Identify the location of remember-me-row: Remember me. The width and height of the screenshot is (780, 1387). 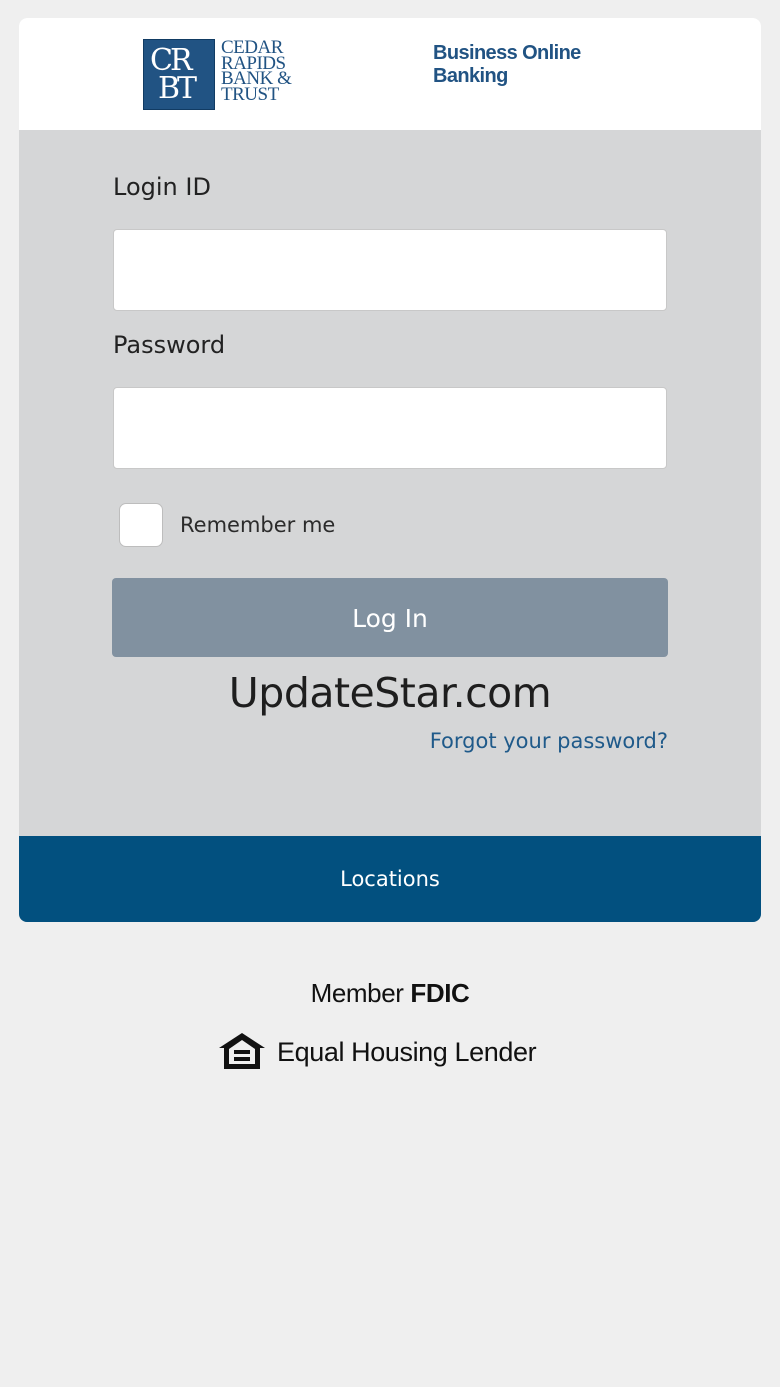
(249, 526).